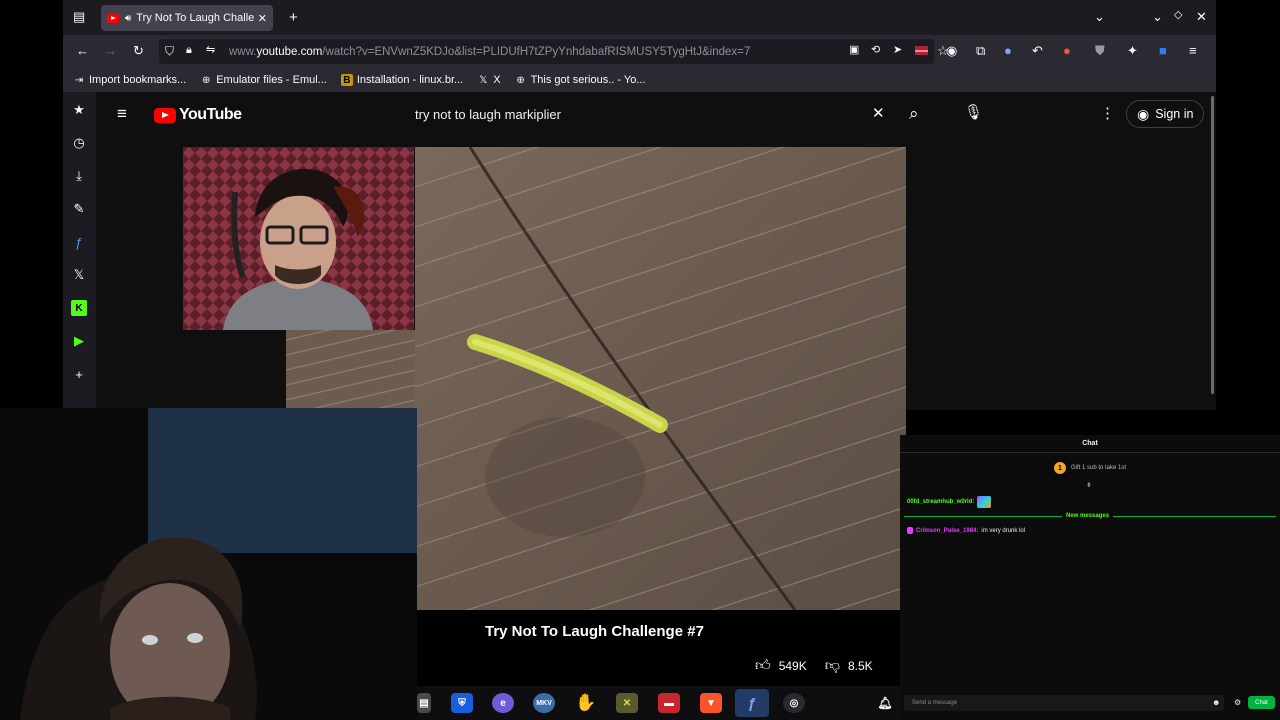 The height and width of the screenshot is (720, 1280). Describe the element at coordinates (79, 209) in the screenshot. I see `pen-icon: ✎` at that location.